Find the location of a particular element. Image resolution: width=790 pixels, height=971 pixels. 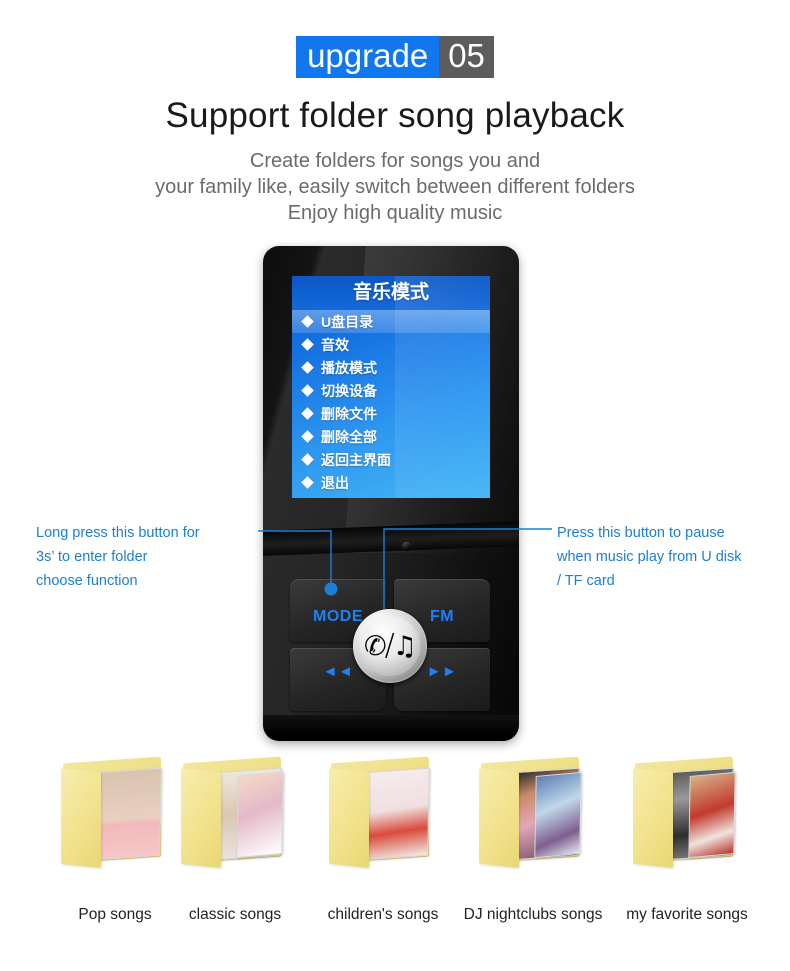

device-keypad: MODE FM ◄◄ ►► ✆ / ♫ is located at coordinates (390, 645).